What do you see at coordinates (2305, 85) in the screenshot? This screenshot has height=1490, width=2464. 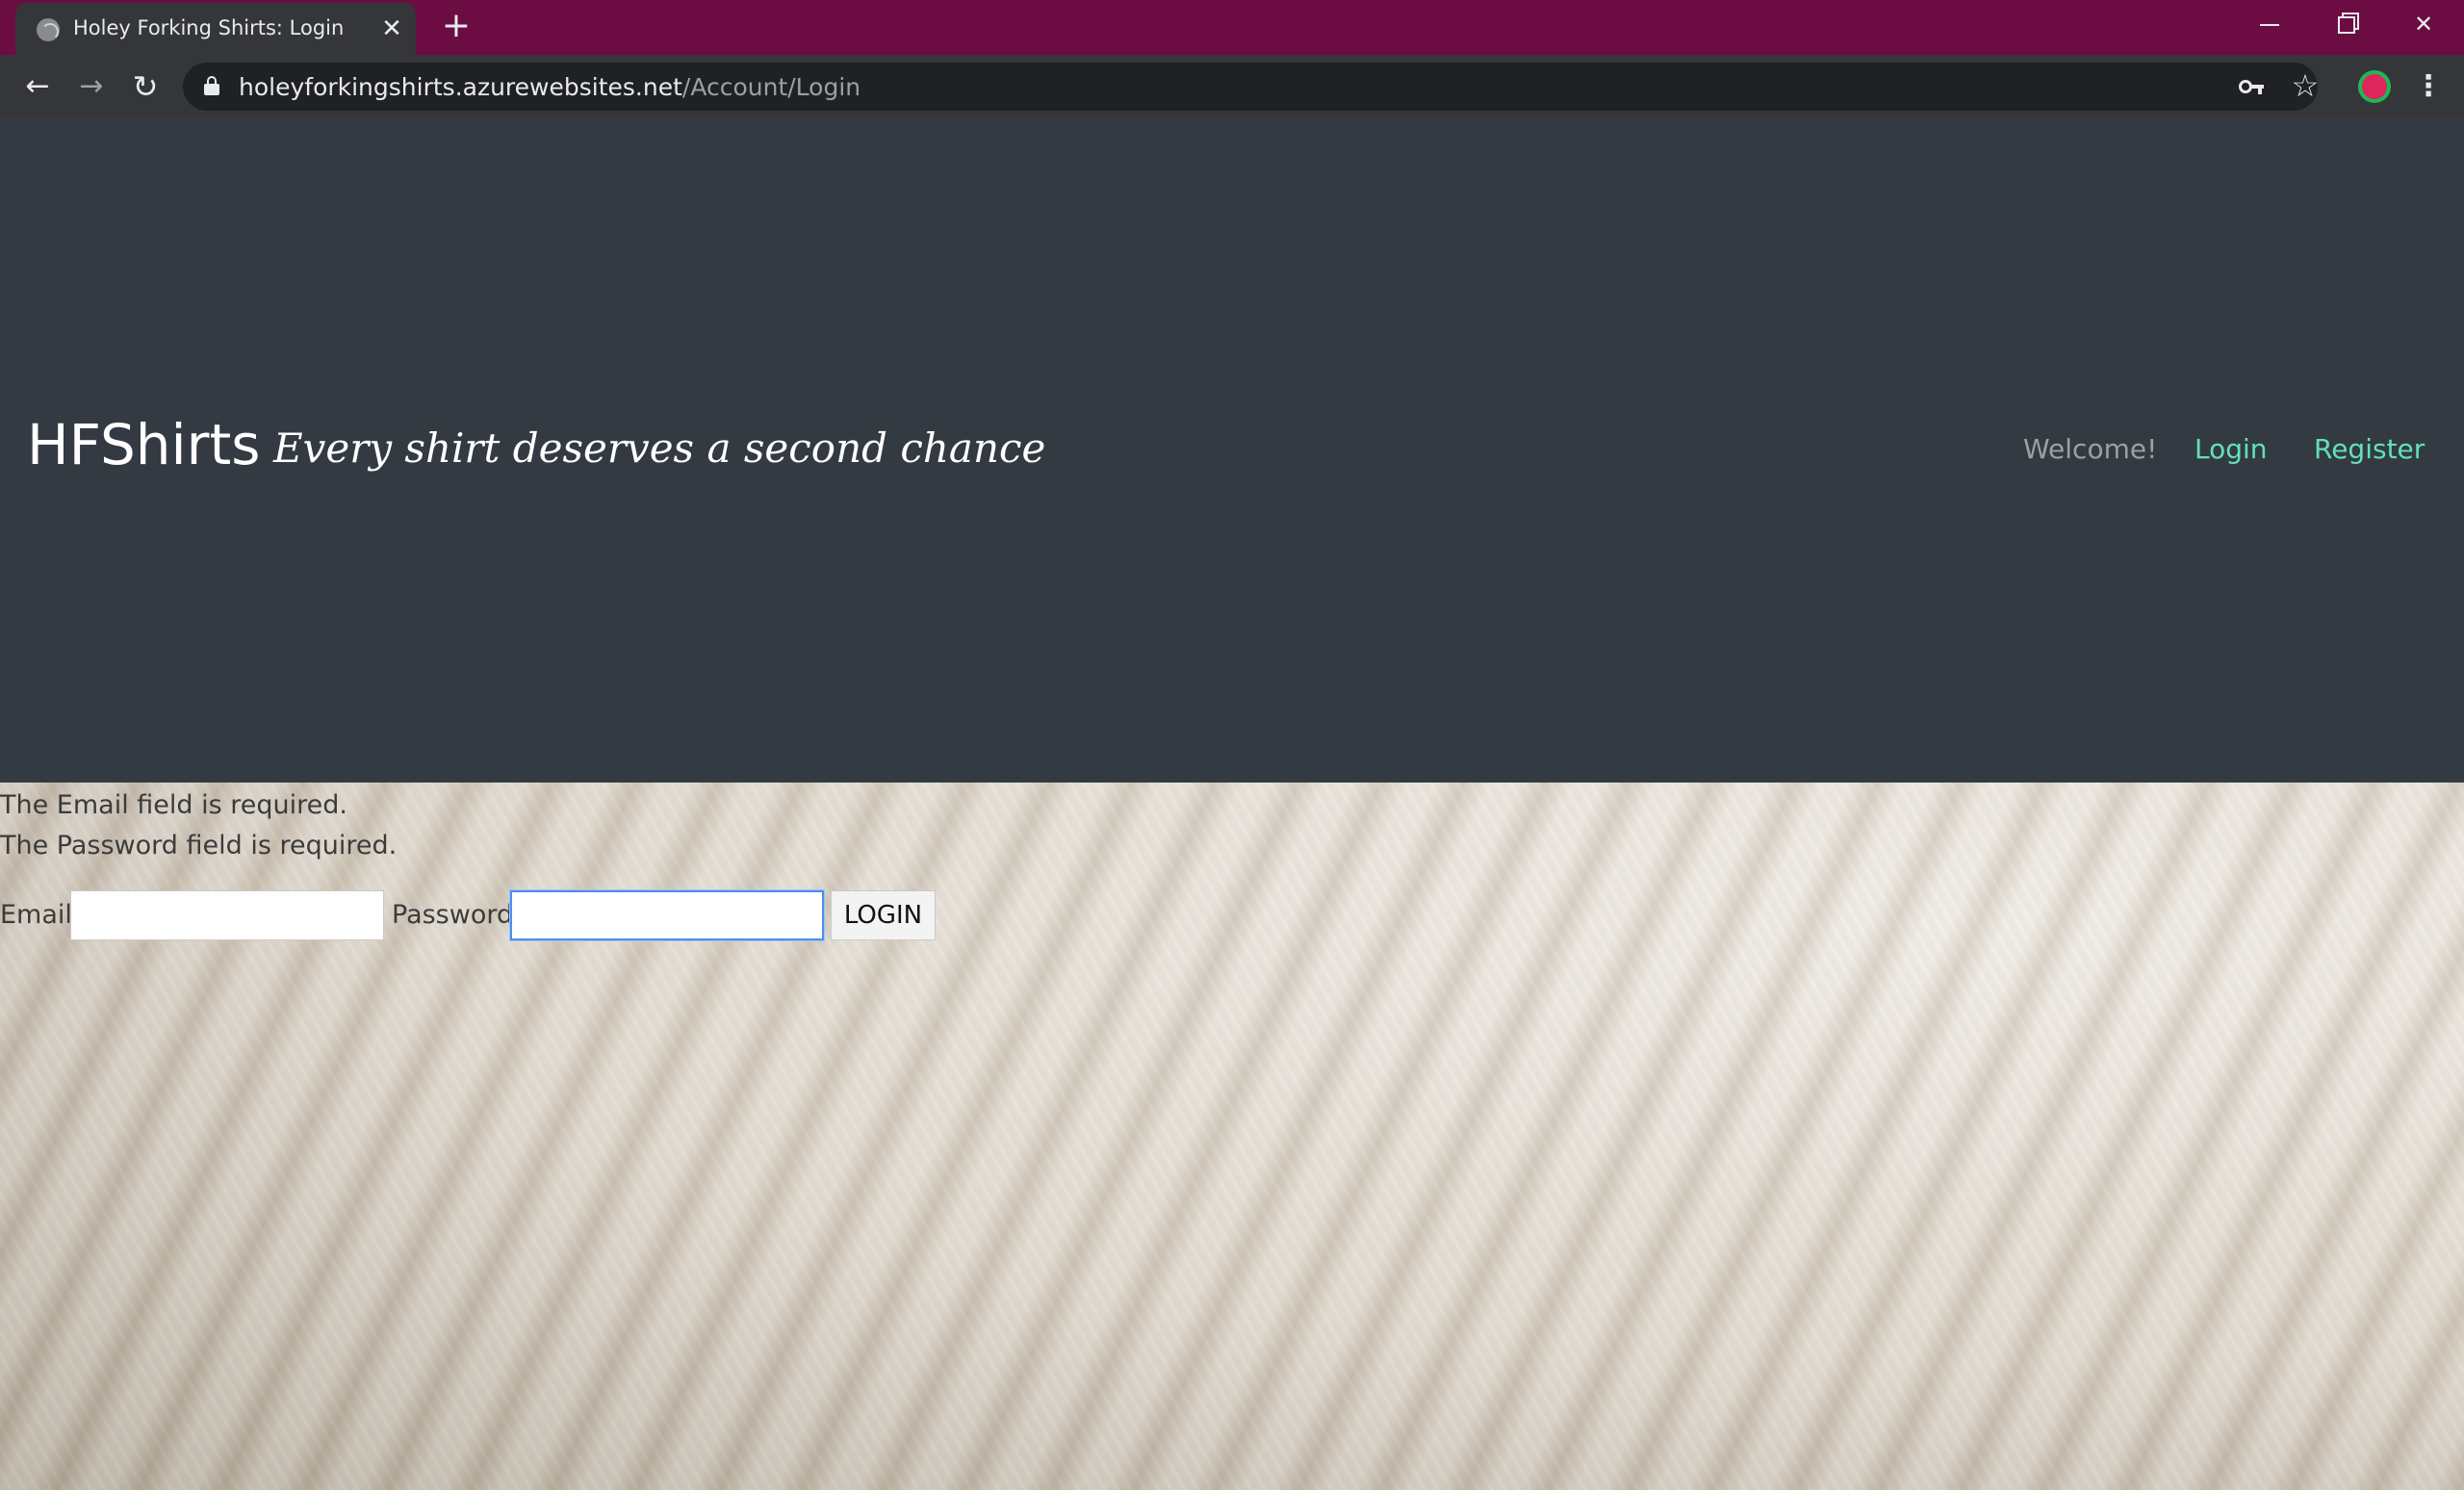 I see `star-icon: ☆` at bounding box center [2305, 85].